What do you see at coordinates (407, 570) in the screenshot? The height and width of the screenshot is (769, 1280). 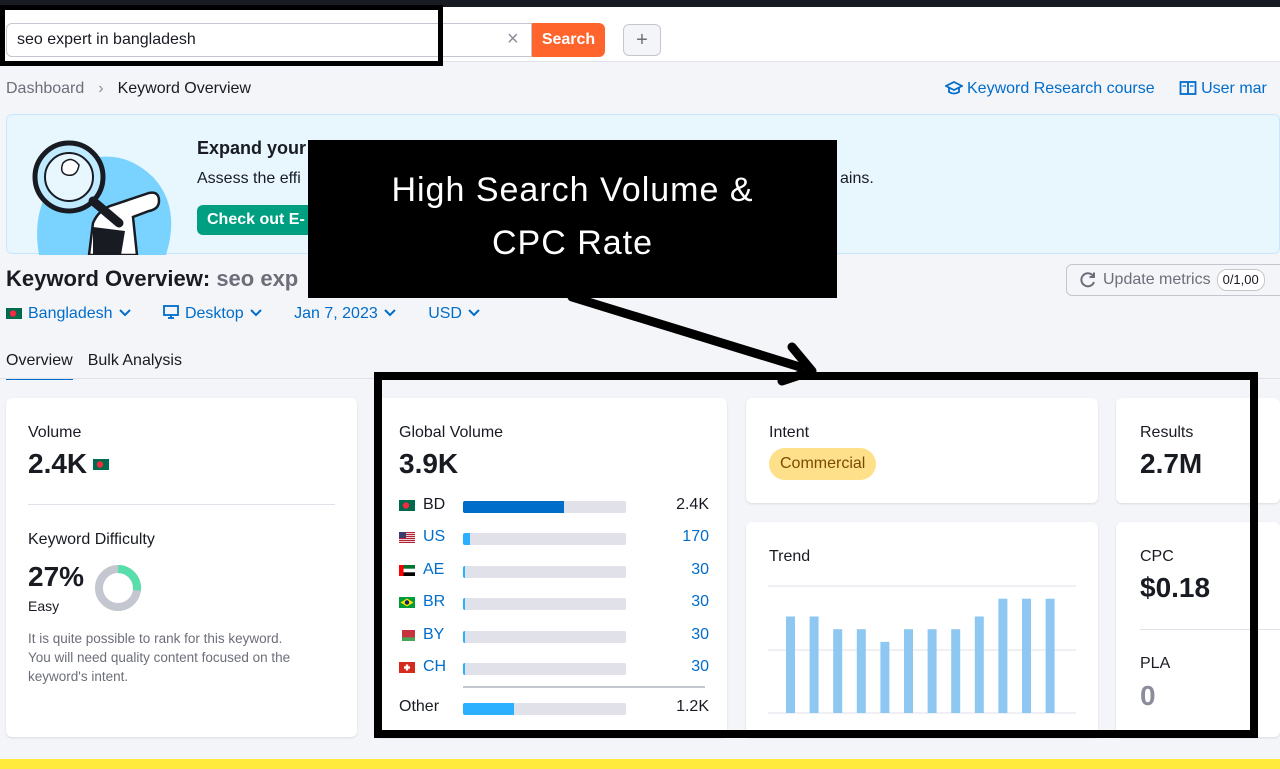 I see `ae-flag-icon` at bounding box center [407, 570].